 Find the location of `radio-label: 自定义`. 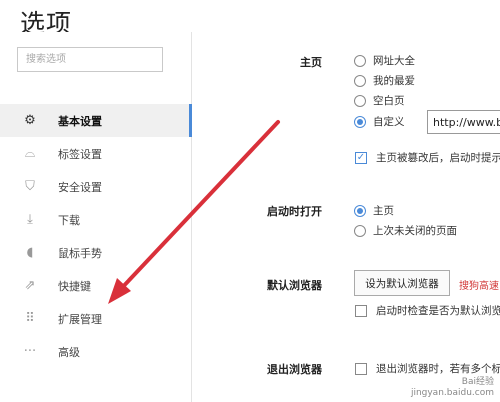

radio-label: 自定义 is located at coordinates (389, 122).